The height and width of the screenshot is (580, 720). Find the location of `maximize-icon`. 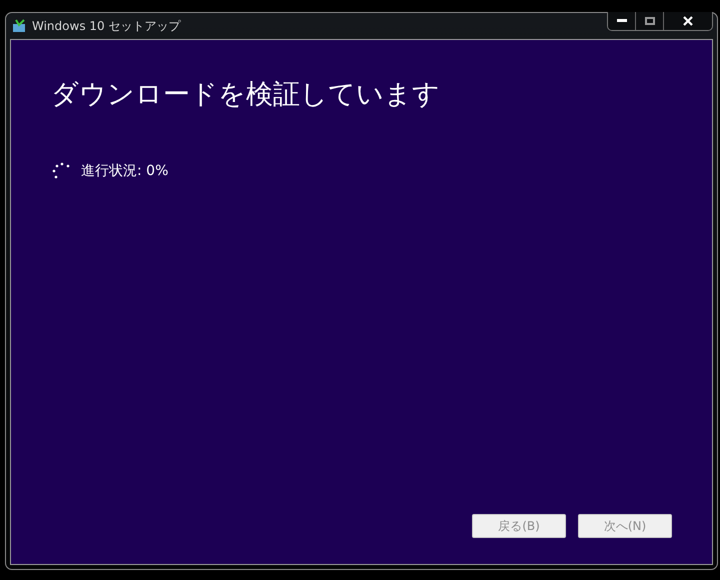

maximize-icon is located at coordinates (649, 21).